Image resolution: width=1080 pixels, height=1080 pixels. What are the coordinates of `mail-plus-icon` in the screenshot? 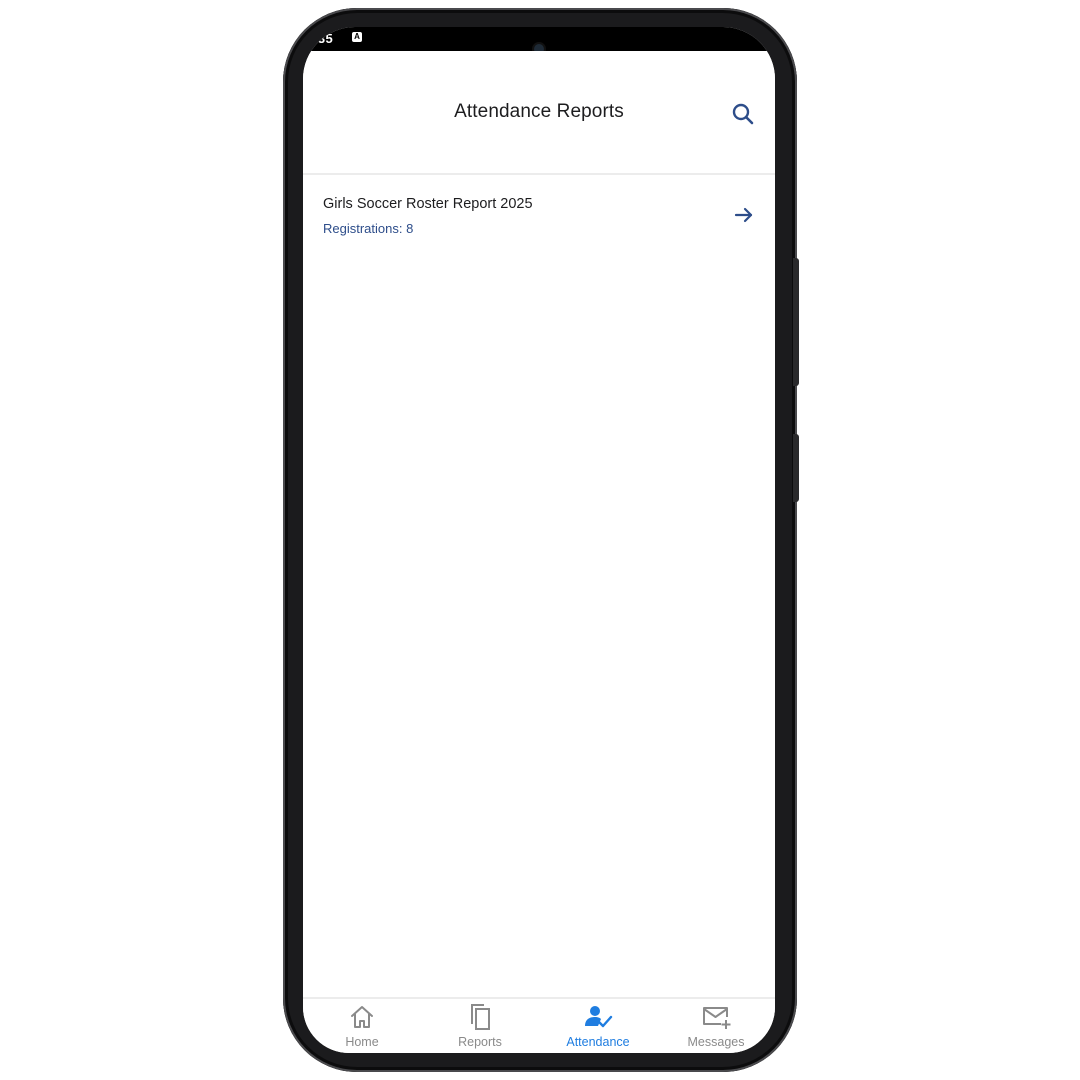 It's located at (717, 1018).